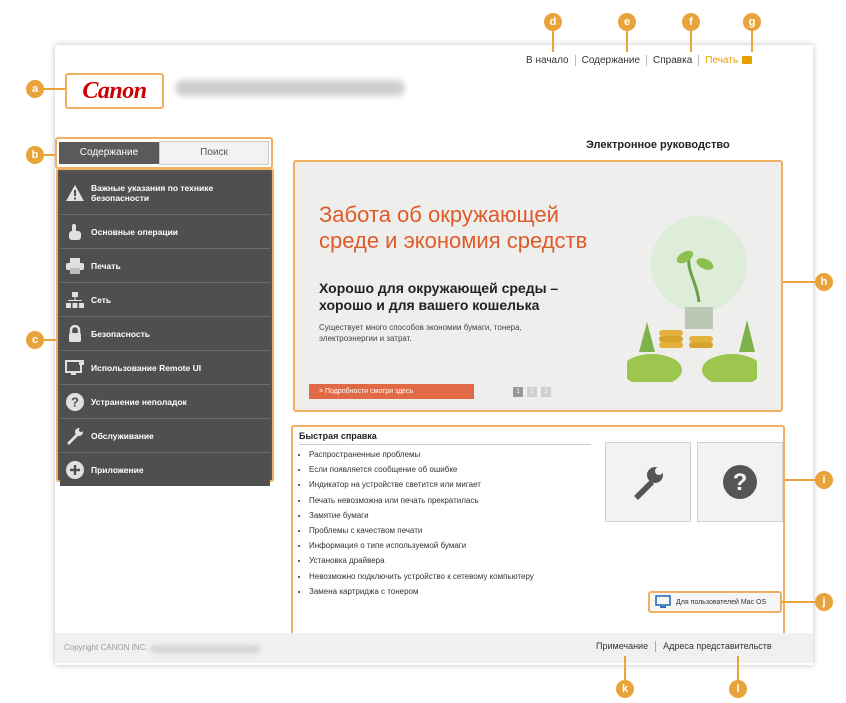 The width and height of the screenshot is (846, 703). I want to click on lightbulb-illustration, so click(692, 299).